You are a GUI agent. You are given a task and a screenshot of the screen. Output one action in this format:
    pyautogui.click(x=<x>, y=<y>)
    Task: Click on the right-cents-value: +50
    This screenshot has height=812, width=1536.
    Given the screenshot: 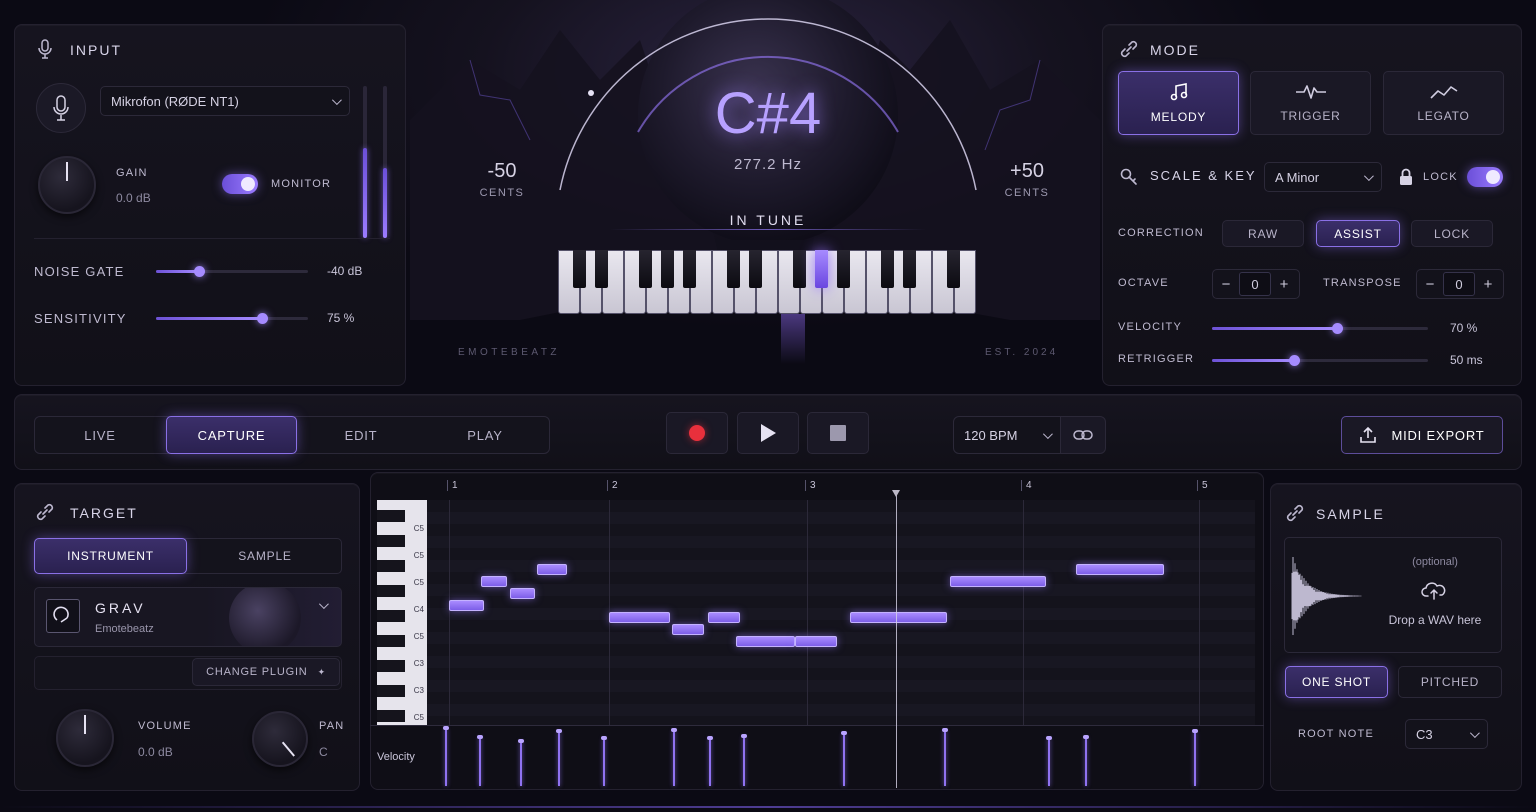 What is the action you would take?
    pyautogui.click(x=1027, y=171)
    